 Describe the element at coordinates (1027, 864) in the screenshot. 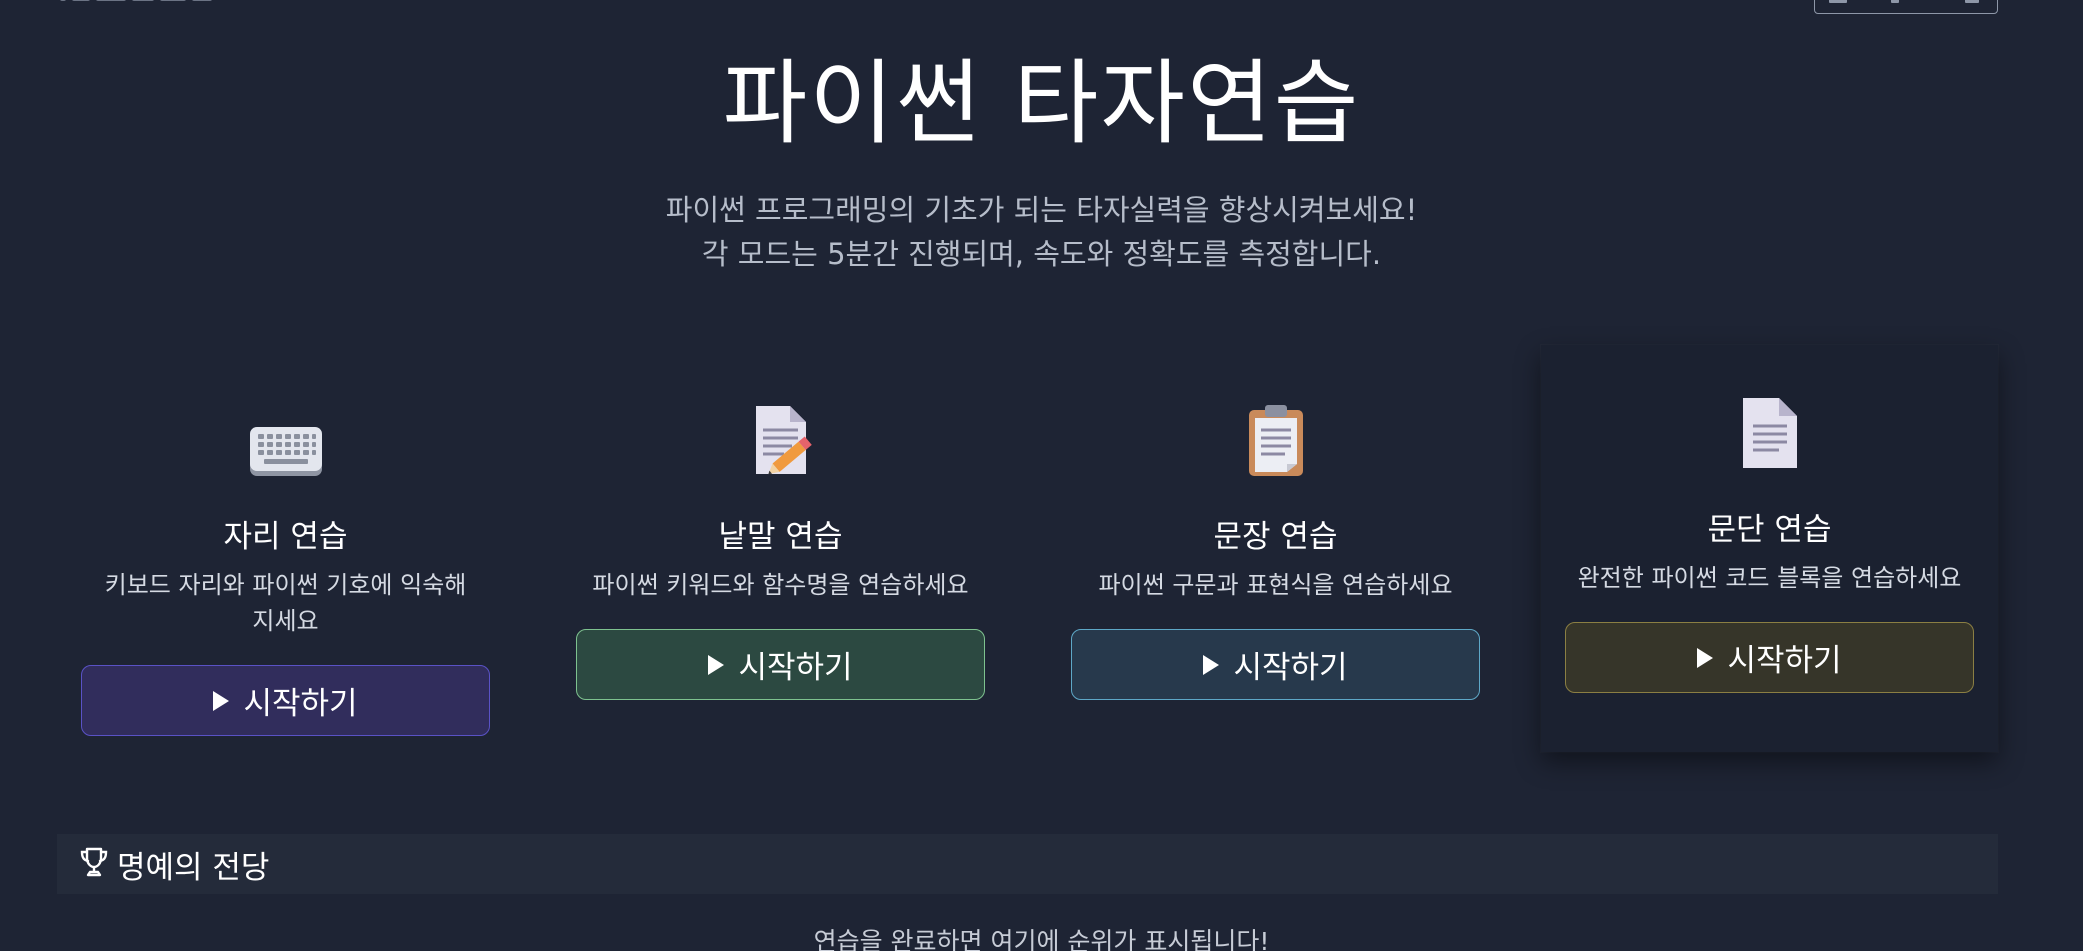

I see `hall-of-fame-header: 명예의 전당` at that location.